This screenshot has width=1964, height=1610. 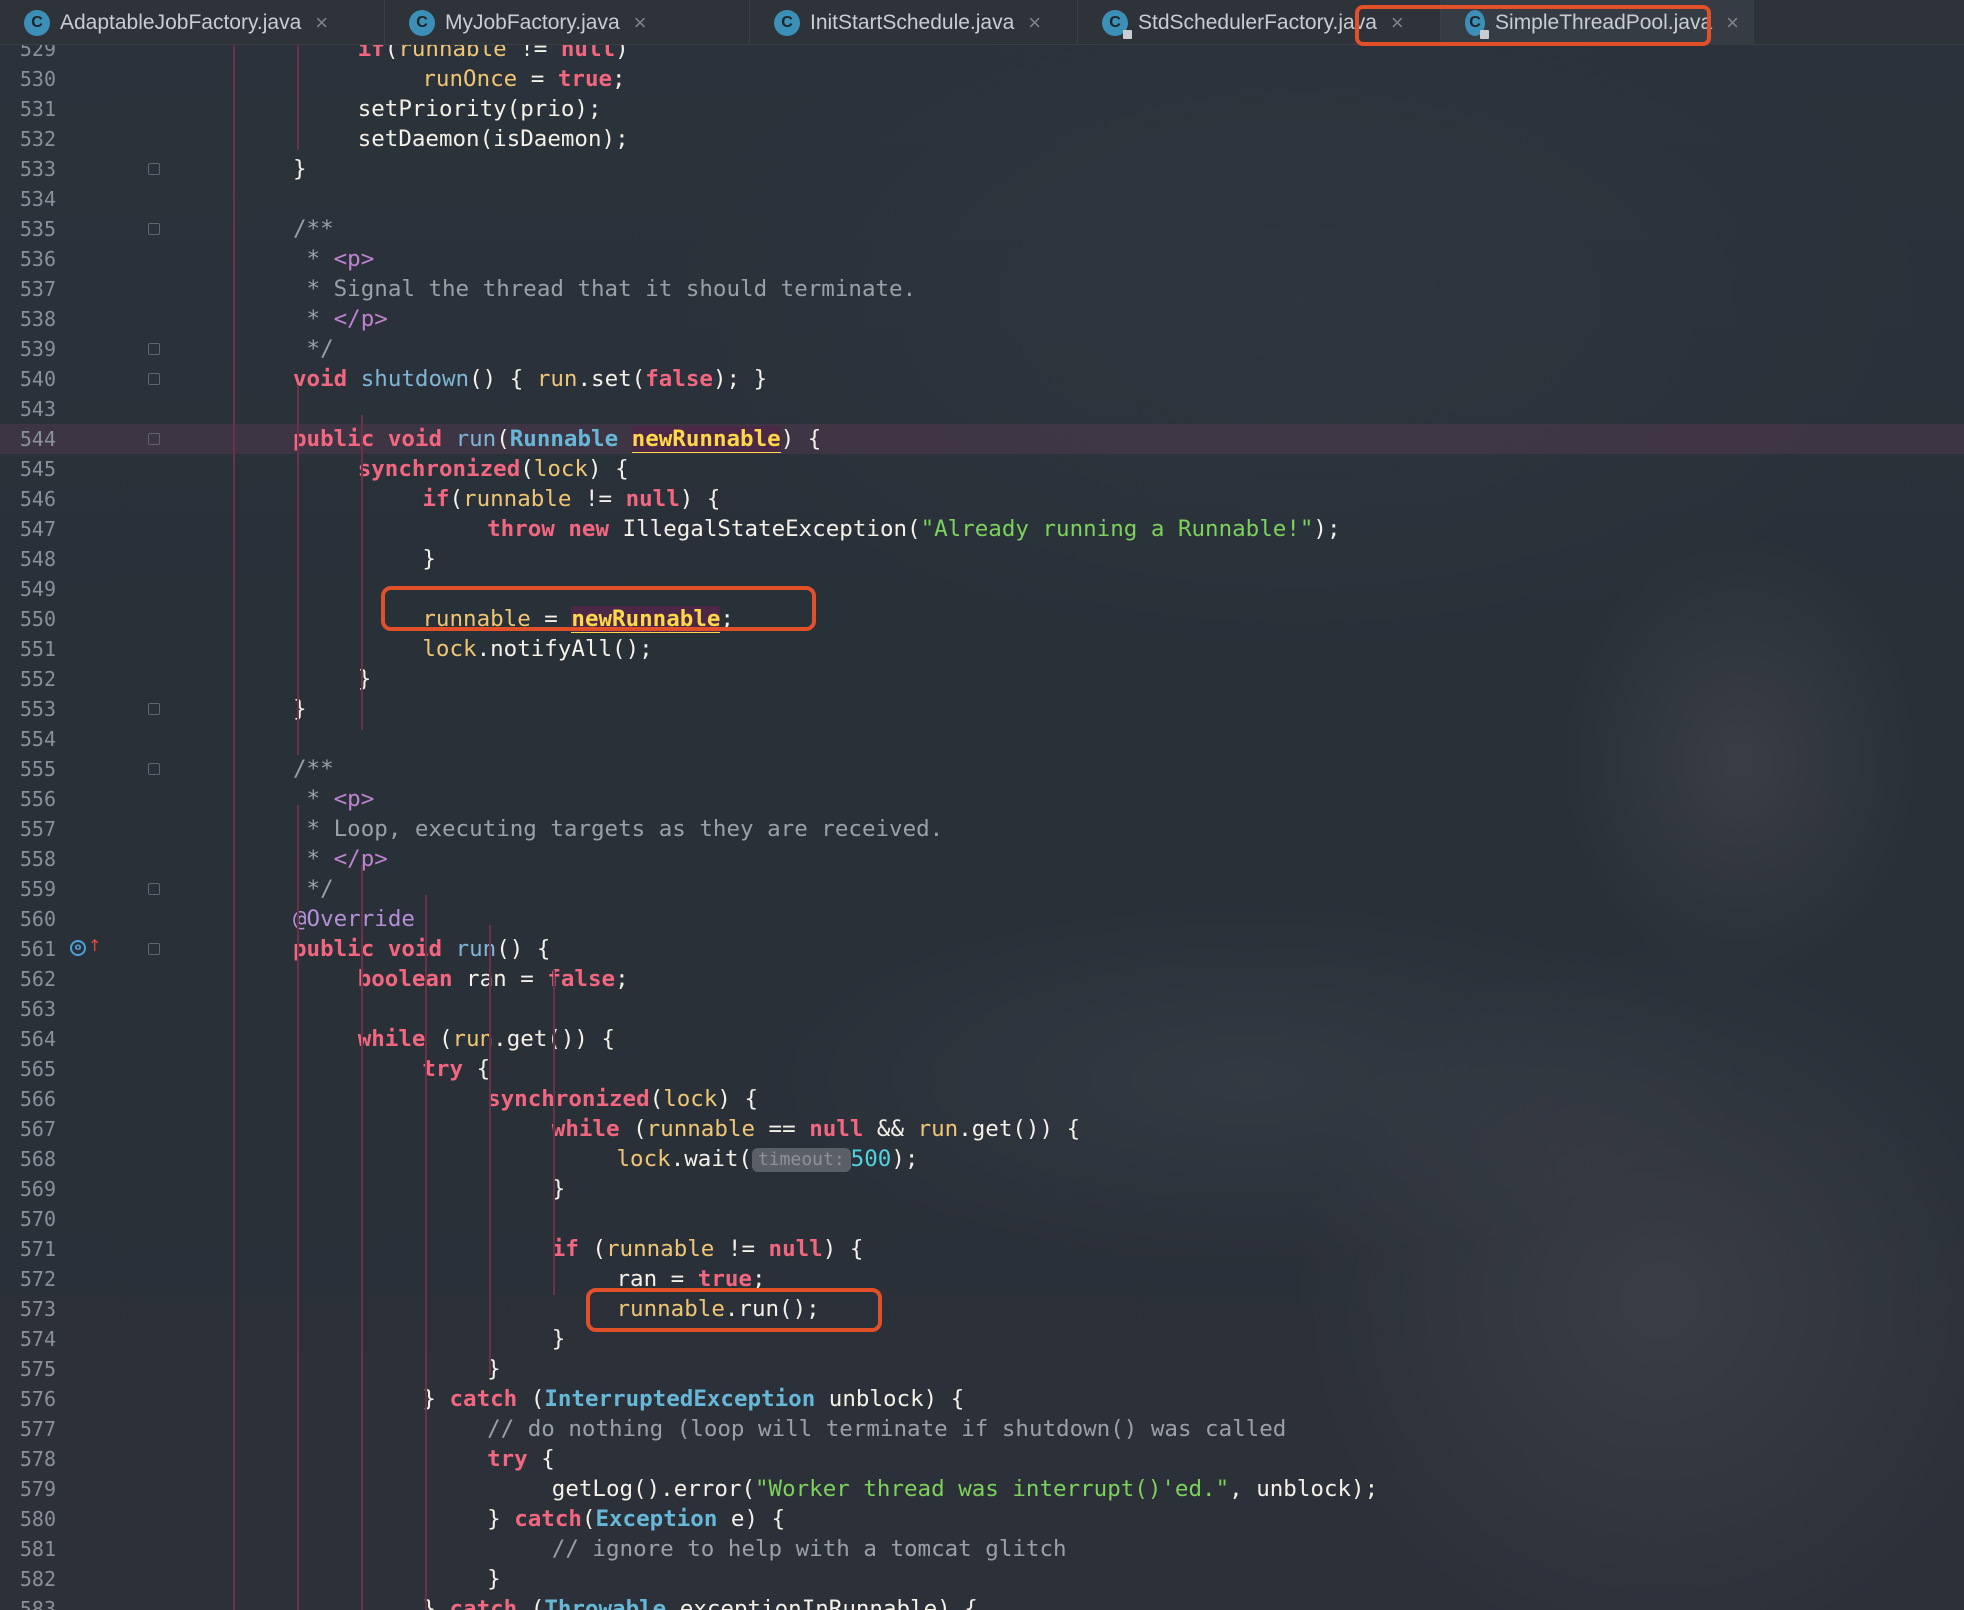 What do you see at coordinates (700, 1129) in the screenshot?
I see `code-token: runnable` at bounding box center [700, 1129].